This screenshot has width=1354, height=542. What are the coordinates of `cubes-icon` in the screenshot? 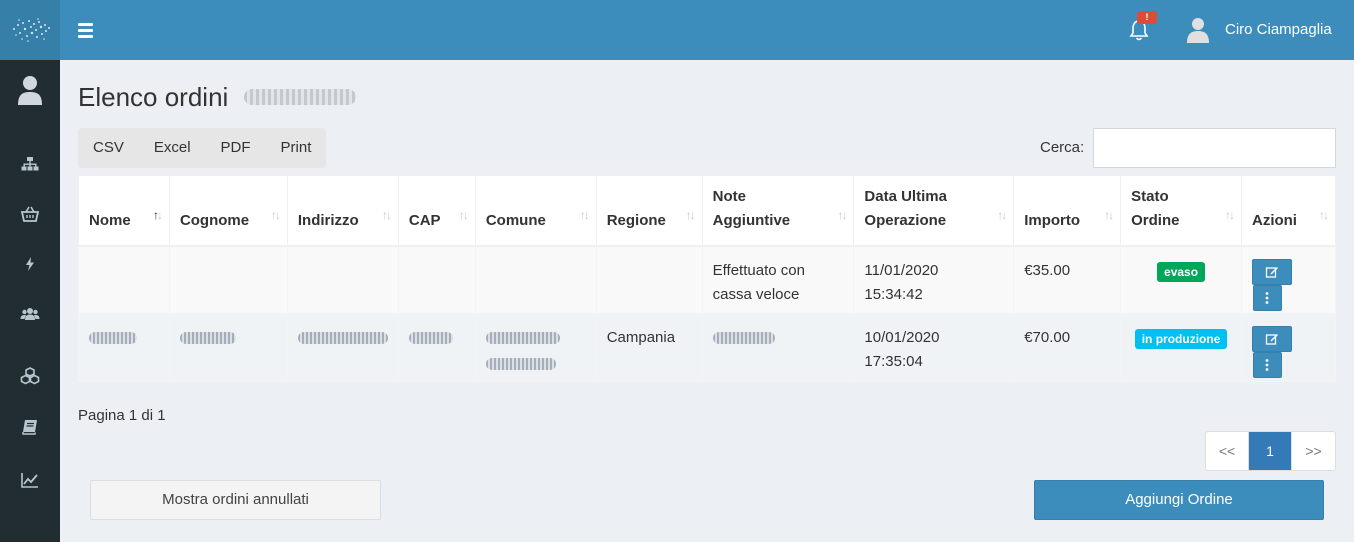 It's located at (30, 376).